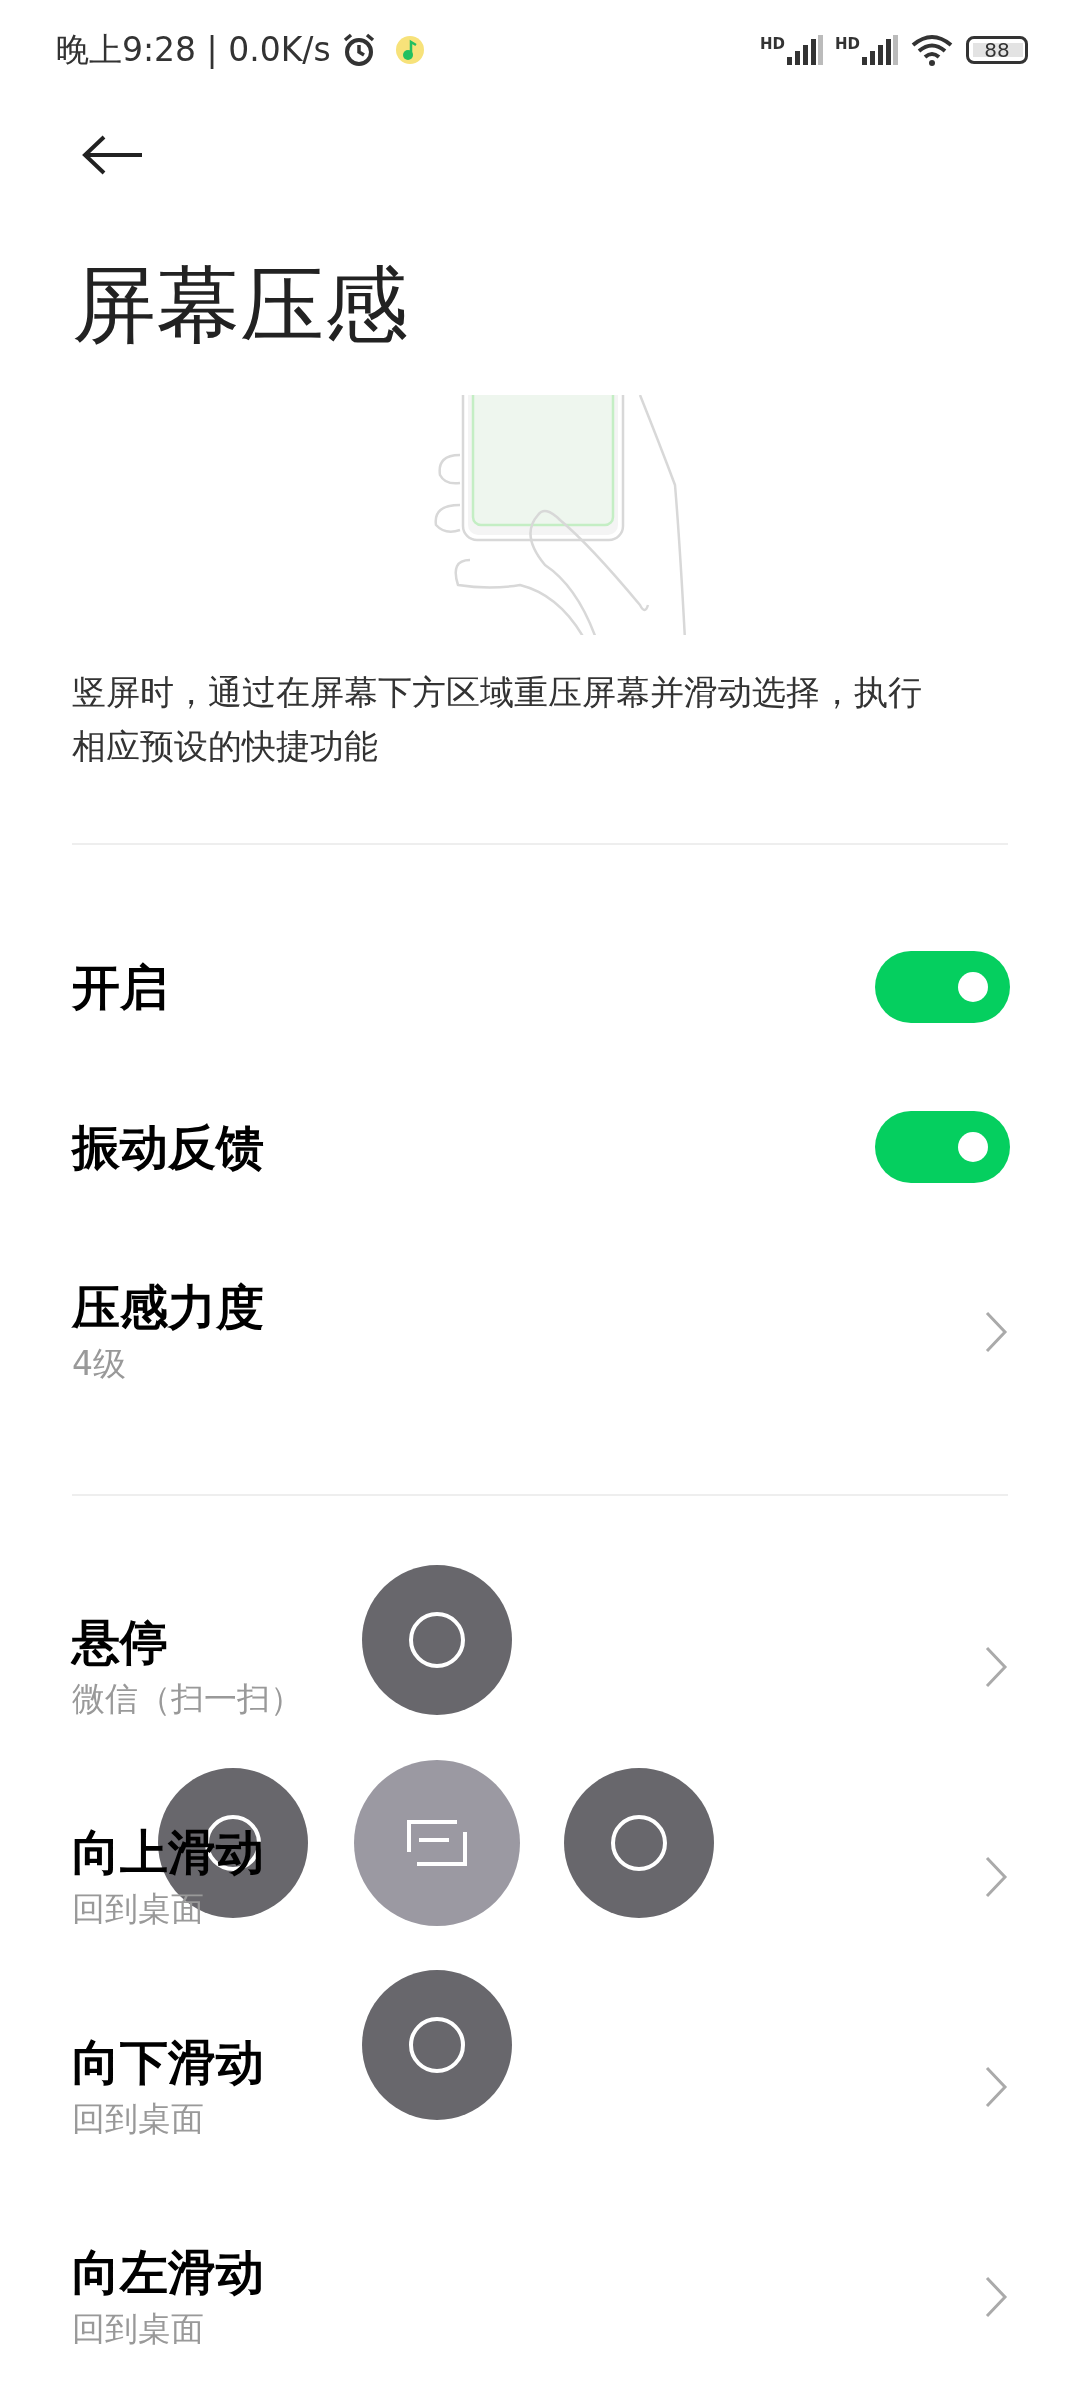  I want to click on status-time: 晚上9:28 | 0.0K/s, so click(193, 49).